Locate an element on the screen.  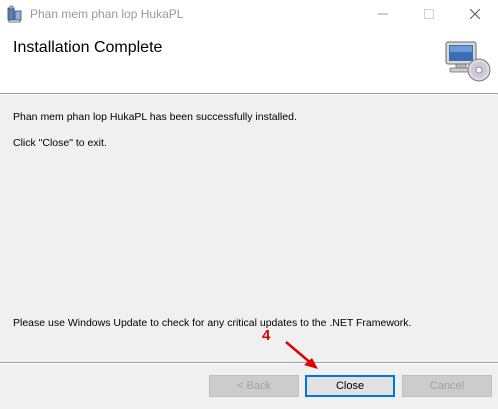
exit-instruction: Click "Close" to exit. is located at coordinates (60, 143).